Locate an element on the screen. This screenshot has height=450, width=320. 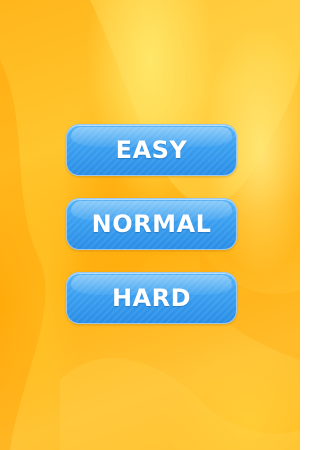
easy-button: EASY is located at coordinates (151, 150).